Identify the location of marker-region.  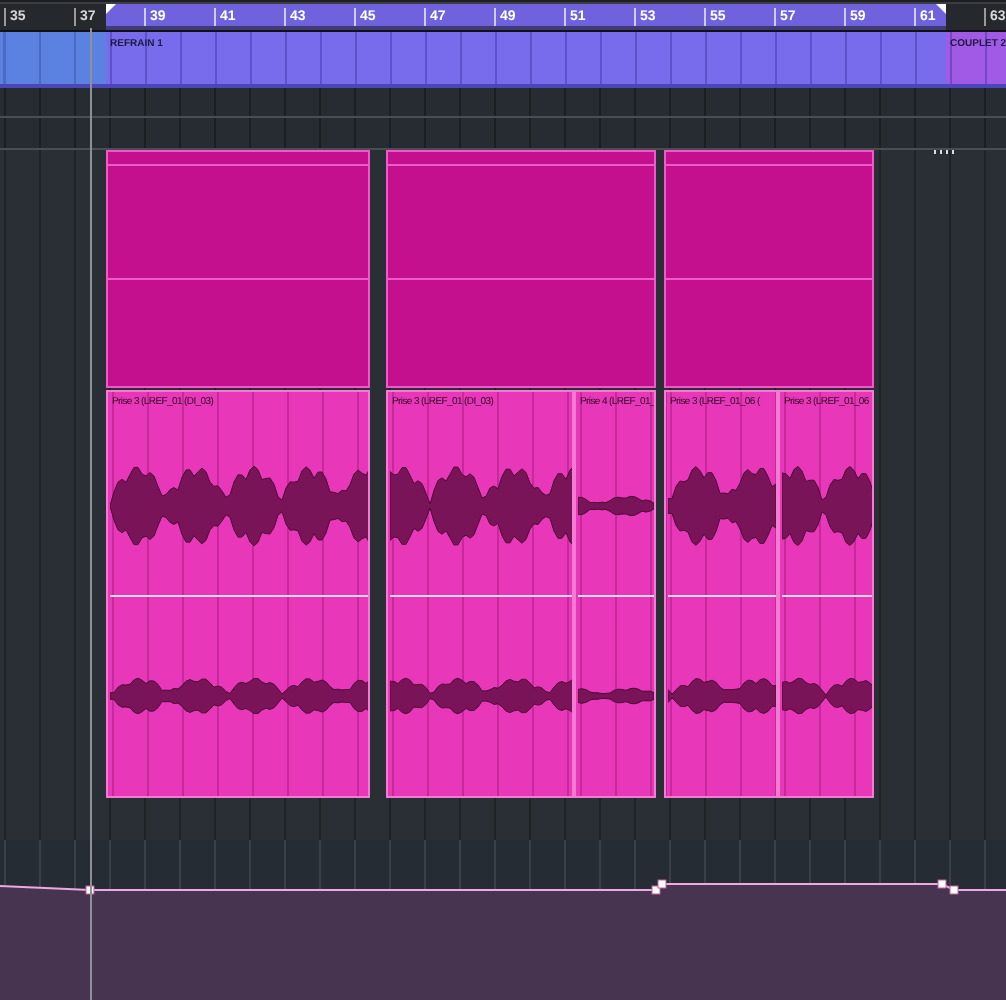
(53, 60).